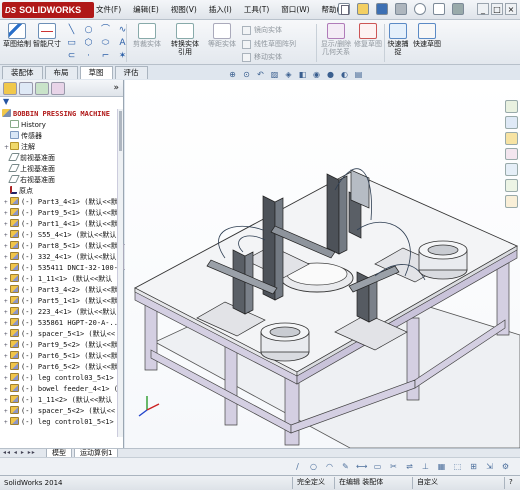 This screenshot has width=520, height=490. I want to click on tree-item: + (-) Part6_5<1> (默认<<默, so click(59, 356).